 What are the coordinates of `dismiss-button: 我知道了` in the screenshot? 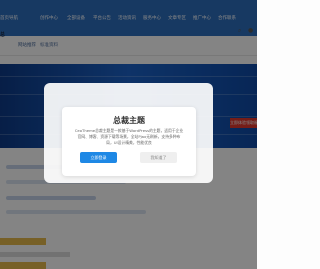 It's located at (158, 157).